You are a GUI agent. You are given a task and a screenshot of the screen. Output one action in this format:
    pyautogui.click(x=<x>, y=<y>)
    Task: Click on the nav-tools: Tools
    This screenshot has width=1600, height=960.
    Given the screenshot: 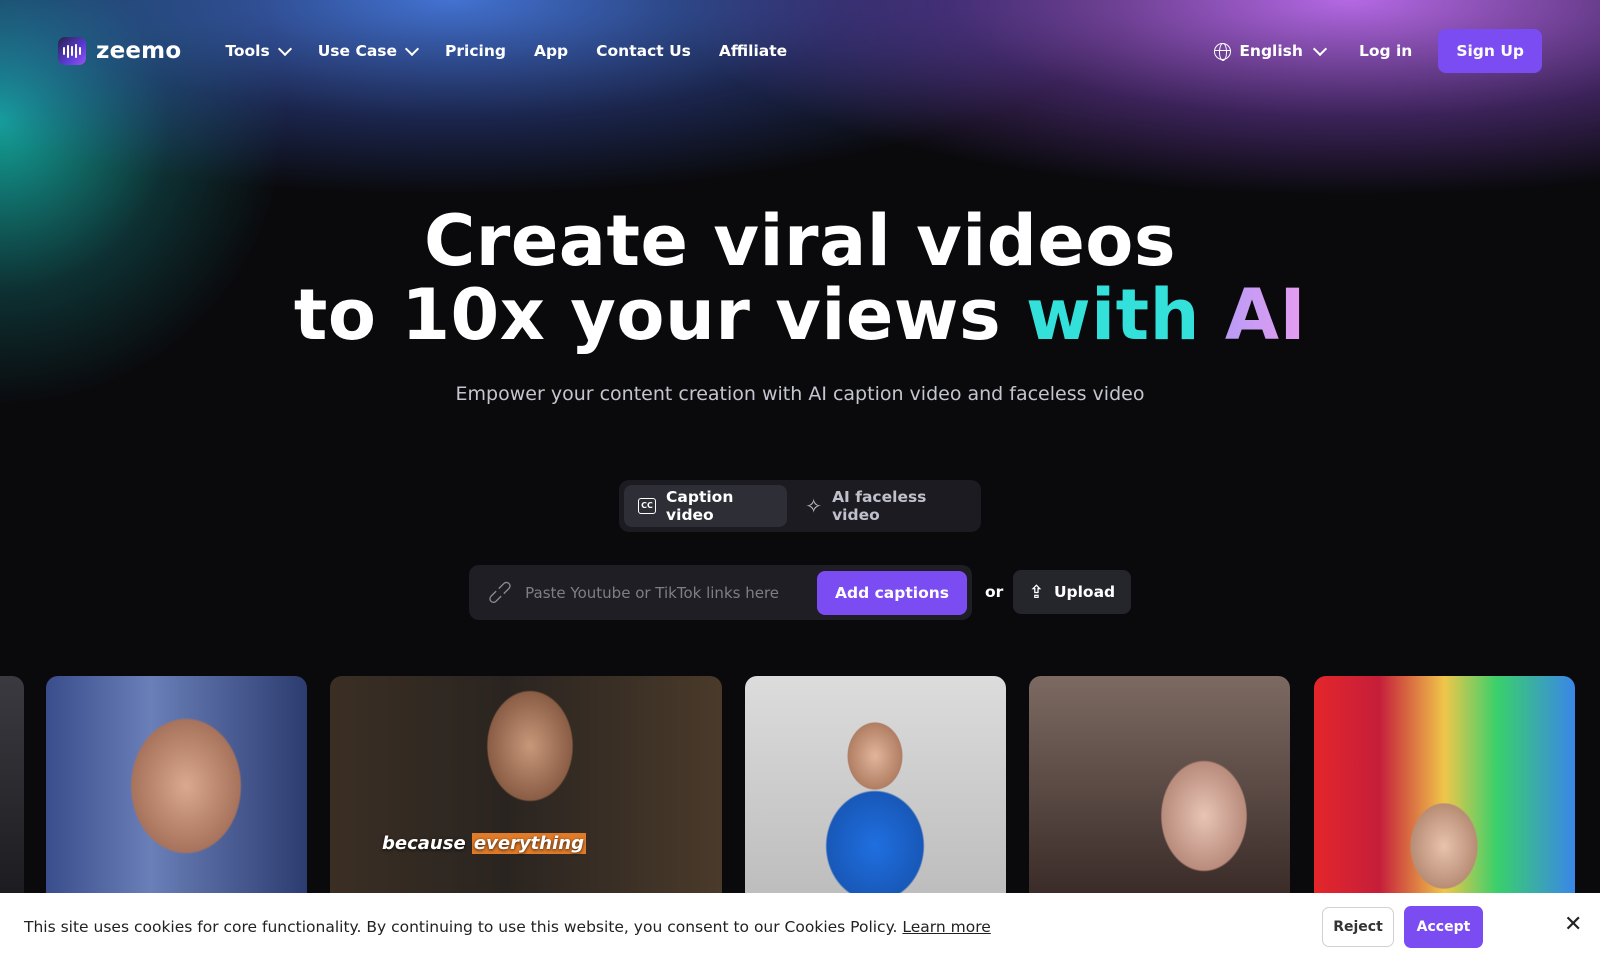 What is the action you would take?
    pyautogui.click(x=258, y=50)
    